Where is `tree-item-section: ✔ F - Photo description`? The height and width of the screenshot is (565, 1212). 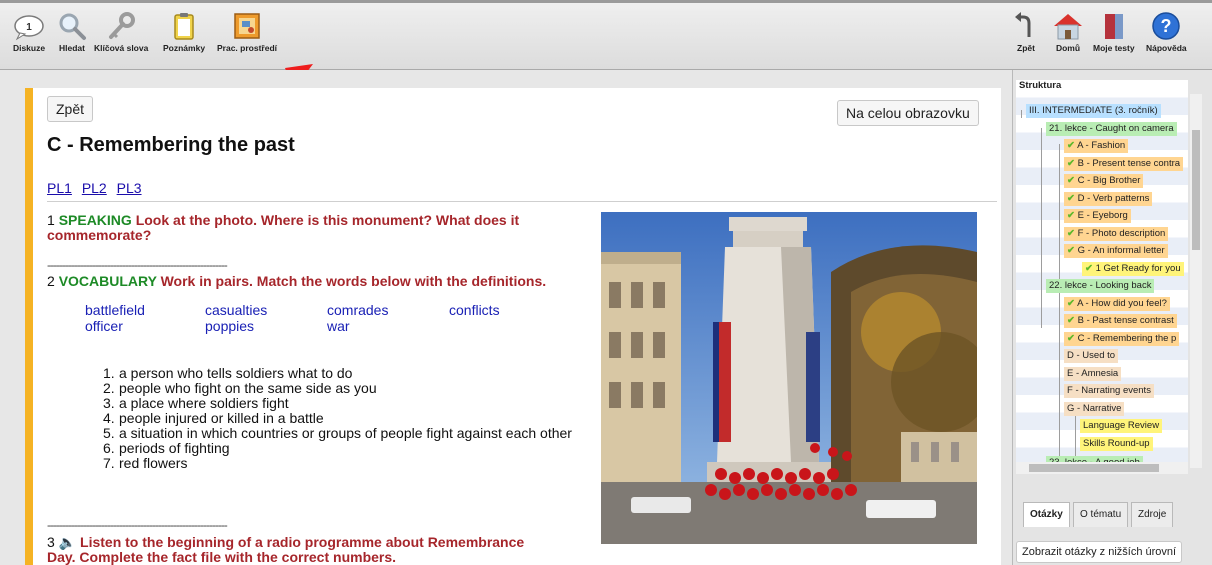 tree-item-section: ✔ F - Photo description is located at coordinates (1116, 234).